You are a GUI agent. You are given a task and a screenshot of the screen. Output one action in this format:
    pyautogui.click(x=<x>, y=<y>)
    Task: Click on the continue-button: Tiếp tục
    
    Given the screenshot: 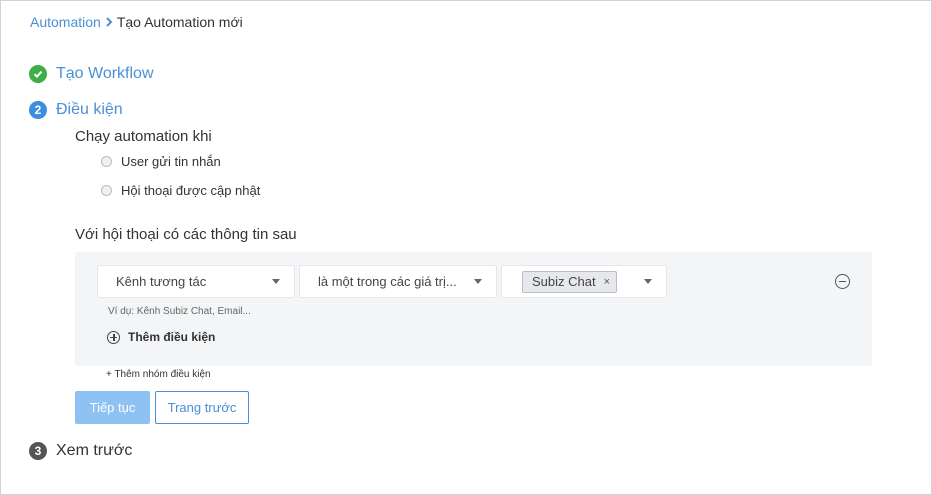 What is the action you would take?
    pyautogui.click(x=112, y=407)
    